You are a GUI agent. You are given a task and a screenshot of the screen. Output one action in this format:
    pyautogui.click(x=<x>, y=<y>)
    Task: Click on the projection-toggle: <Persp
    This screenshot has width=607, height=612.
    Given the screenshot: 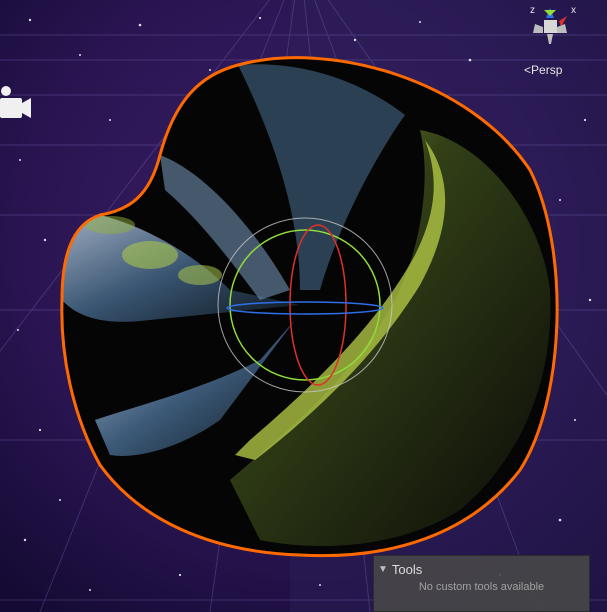 What is the action you would take?
    pyautogui.click(x=543, y=70)
    